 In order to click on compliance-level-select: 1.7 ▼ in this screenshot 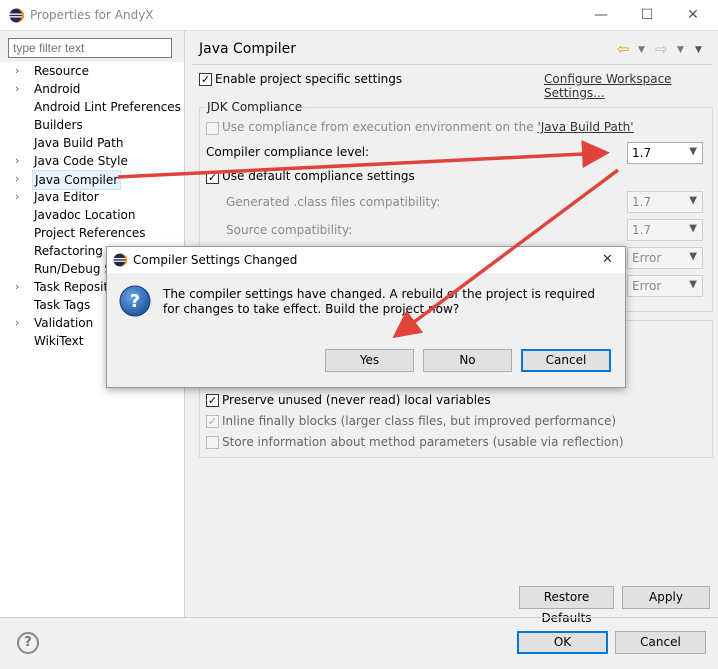, I will do `click(665, 153)`.